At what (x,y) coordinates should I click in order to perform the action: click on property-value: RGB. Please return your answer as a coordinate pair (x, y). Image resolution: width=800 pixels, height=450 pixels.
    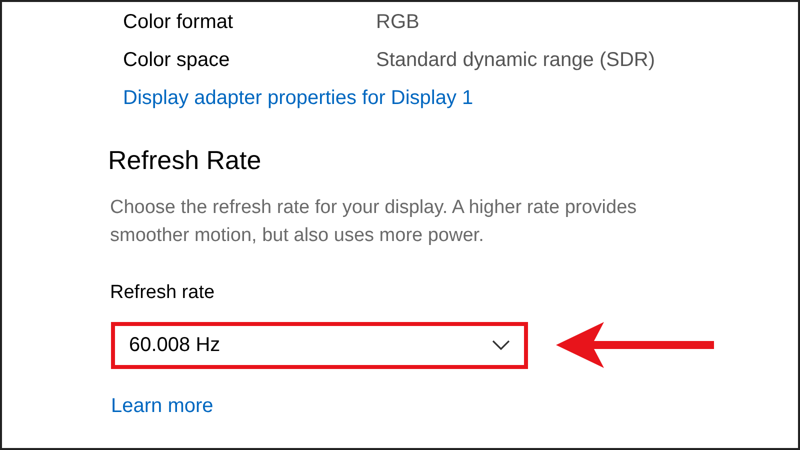
    Looking at the image, I should click on (398, 22).